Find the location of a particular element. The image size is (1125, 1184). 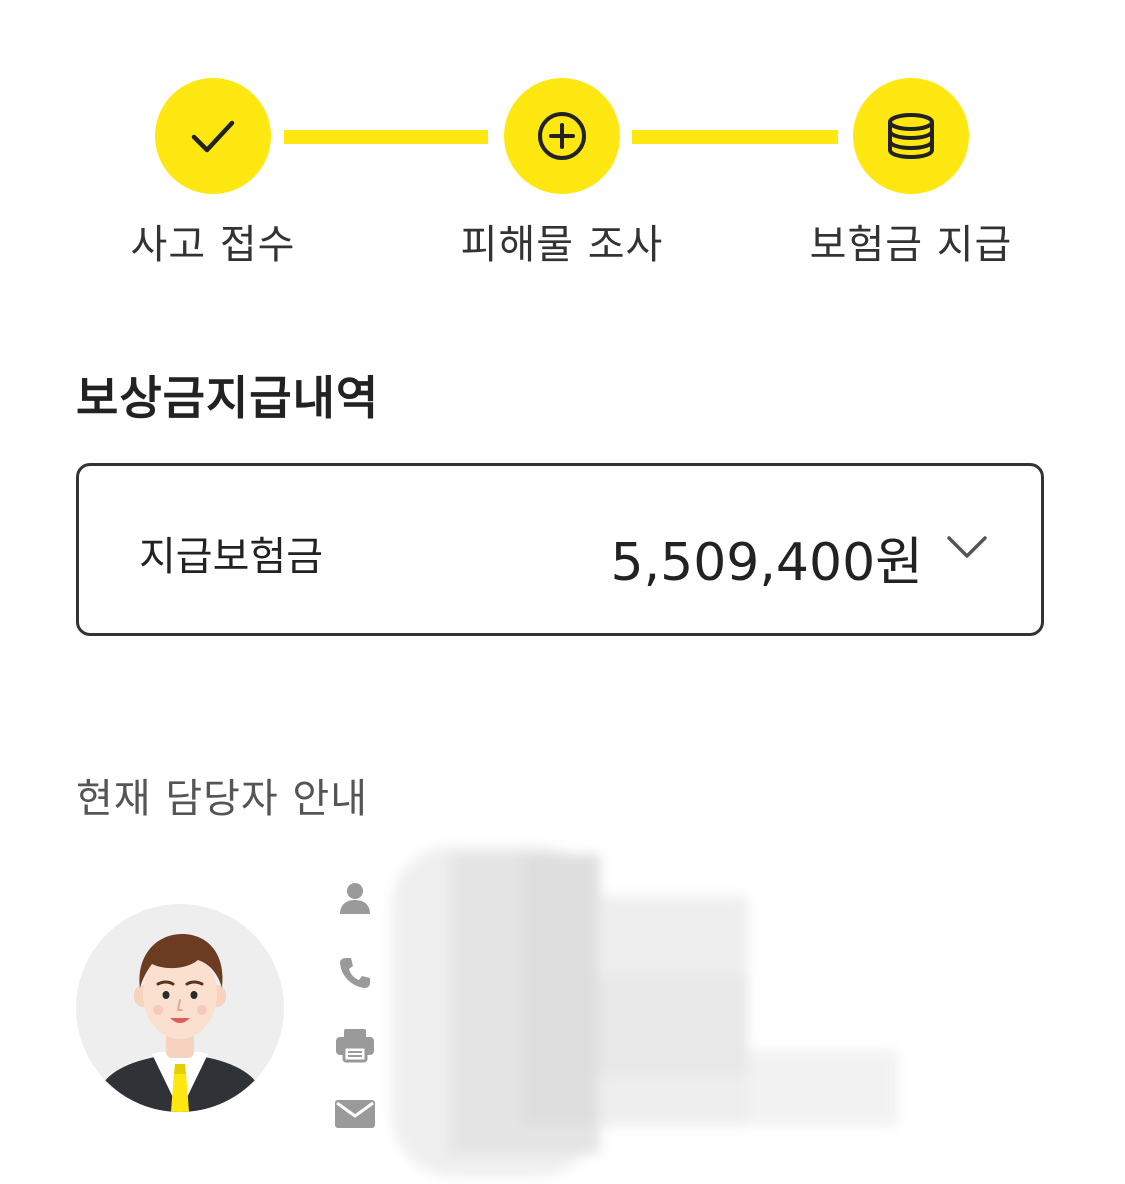

coins-stack-icon is located at coordinates (911, 136).